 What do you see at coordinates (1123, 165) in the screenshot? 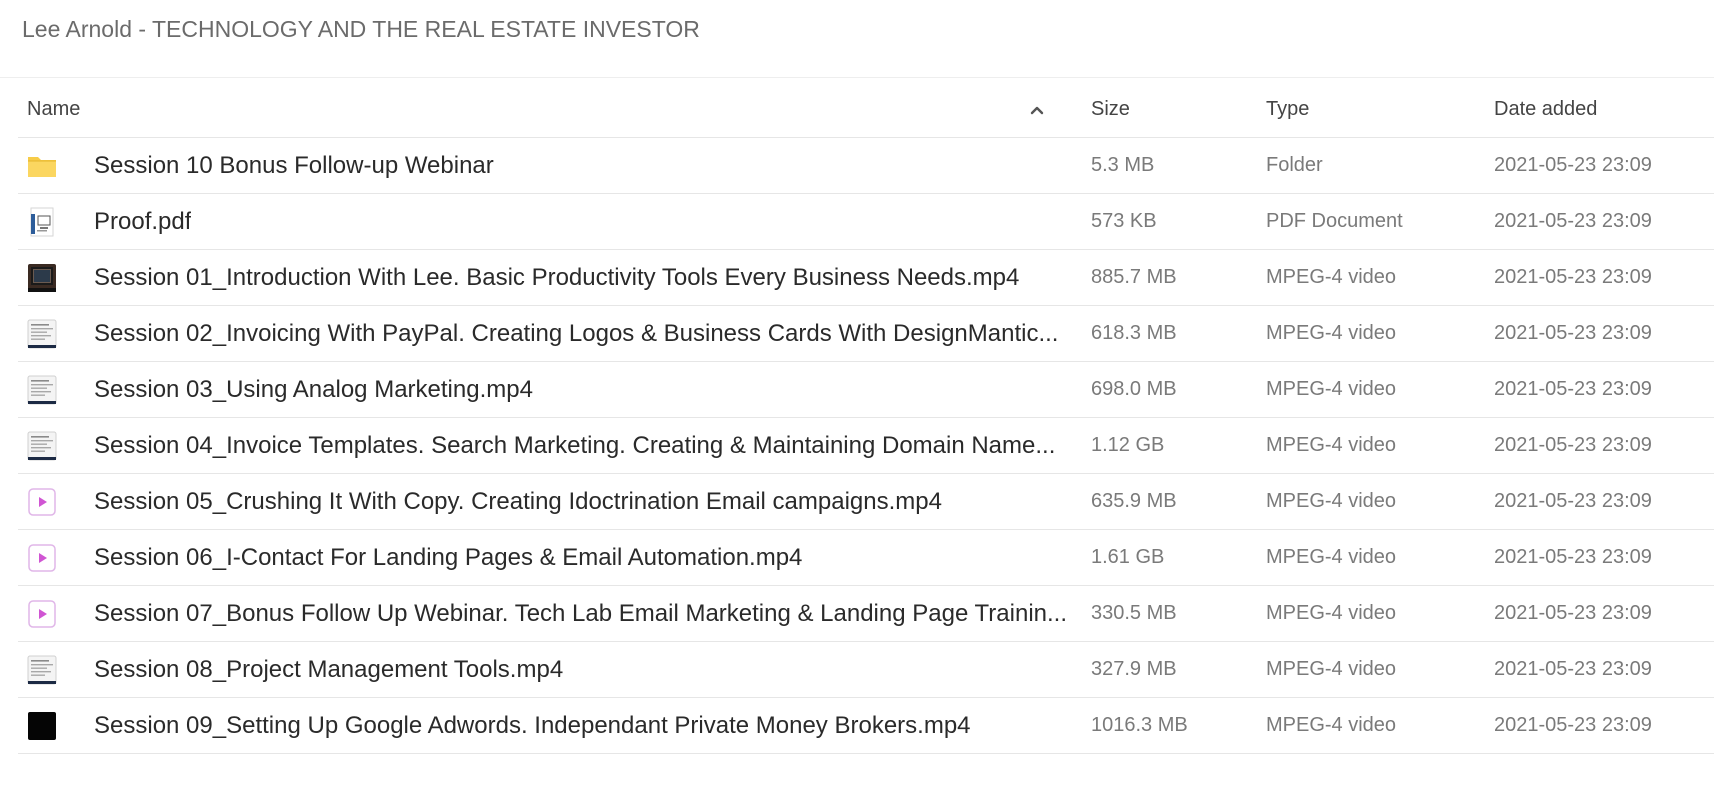
I see `file-size: 5.3 MB` at bounding box center [1123, 165].